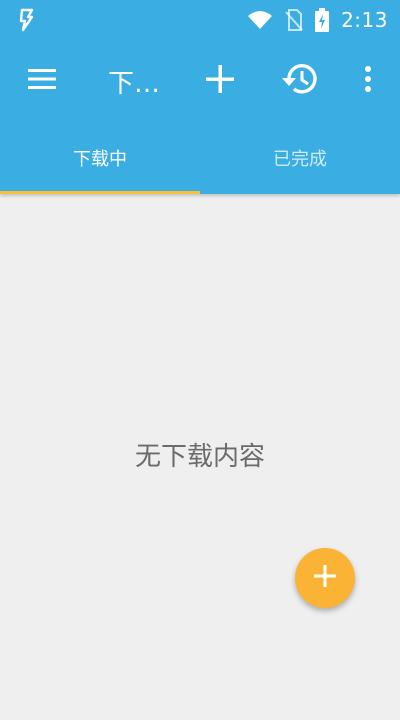  What do you see at coordinates (100, 192) in the screenshot?
I see `tab-indicator` at bounding box center [100, 192].